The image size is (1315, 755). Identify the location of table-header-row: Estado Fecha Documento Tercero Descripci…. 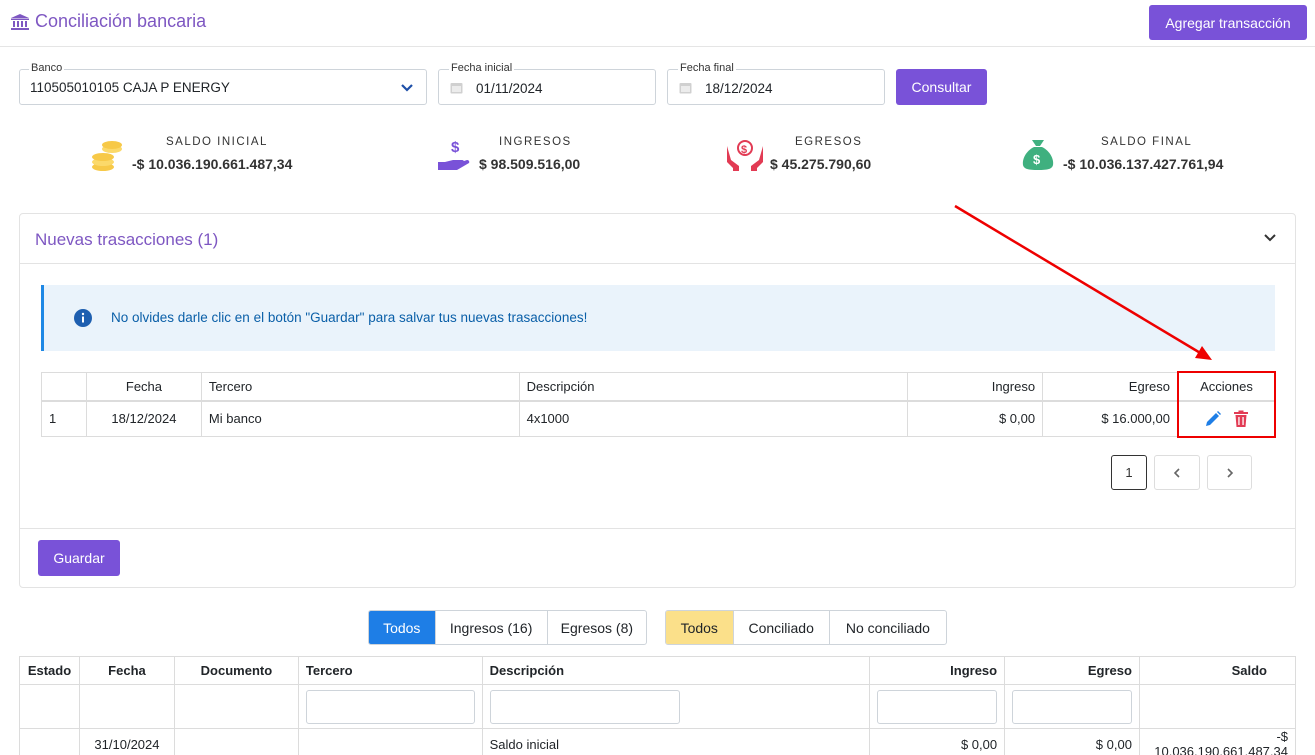
(658, 670).